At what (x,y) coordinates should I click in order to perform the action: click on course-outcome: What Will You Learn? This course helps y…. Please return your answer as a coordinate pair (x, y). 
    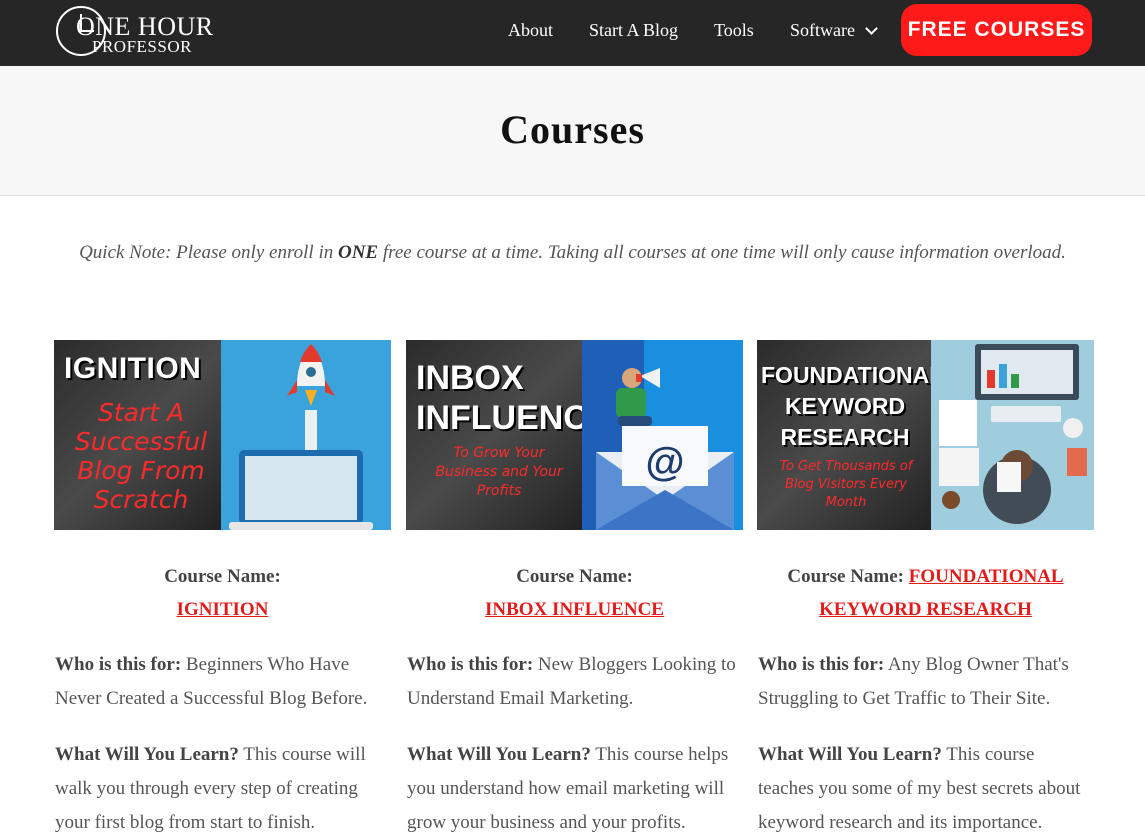
    Looking at the image, I should click on (574, 786).